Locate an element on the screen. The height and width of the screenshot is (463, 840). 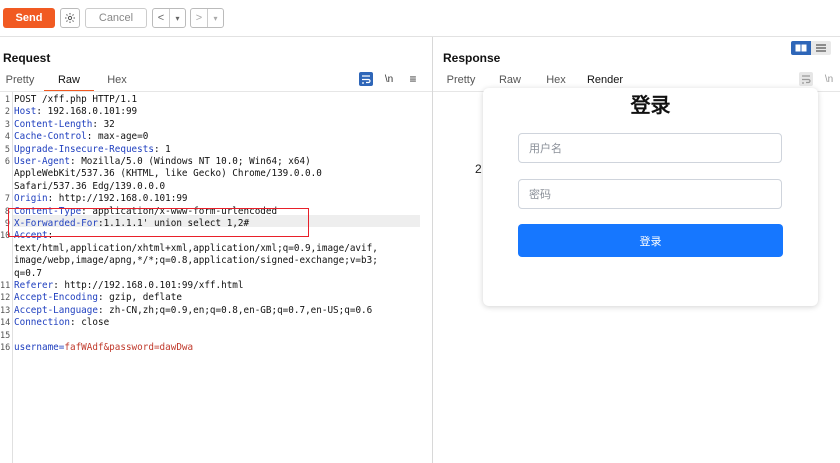
line-number: 12 is located at coordinates (5, 298).